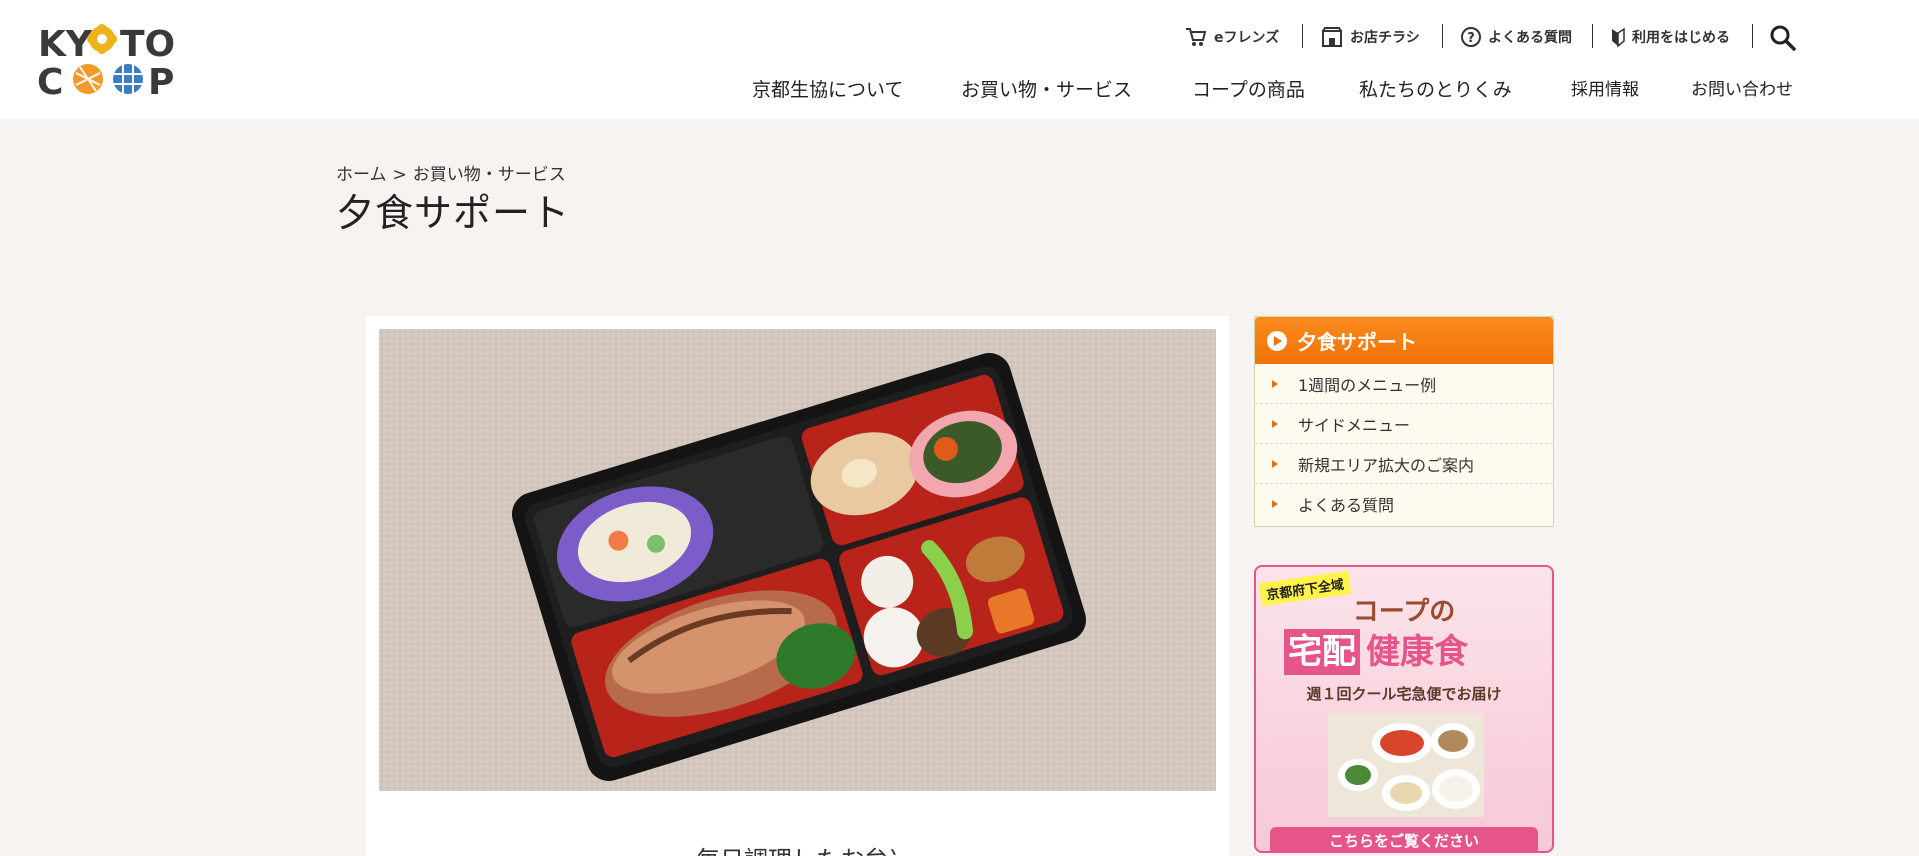  I want to click on question-icon: ?, so click(1471, 37).